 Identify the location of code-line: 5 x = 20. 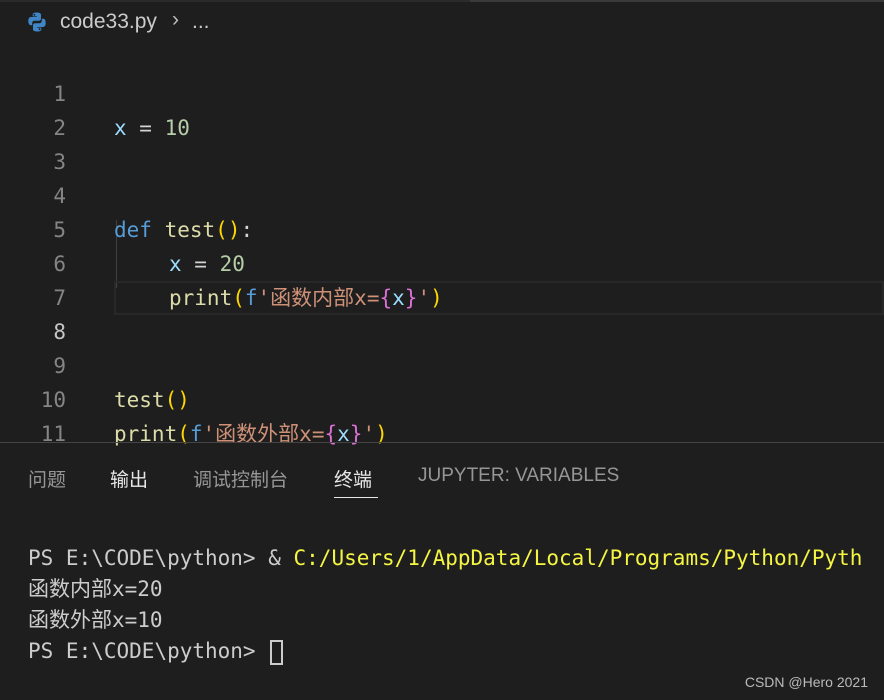
(442, 227).